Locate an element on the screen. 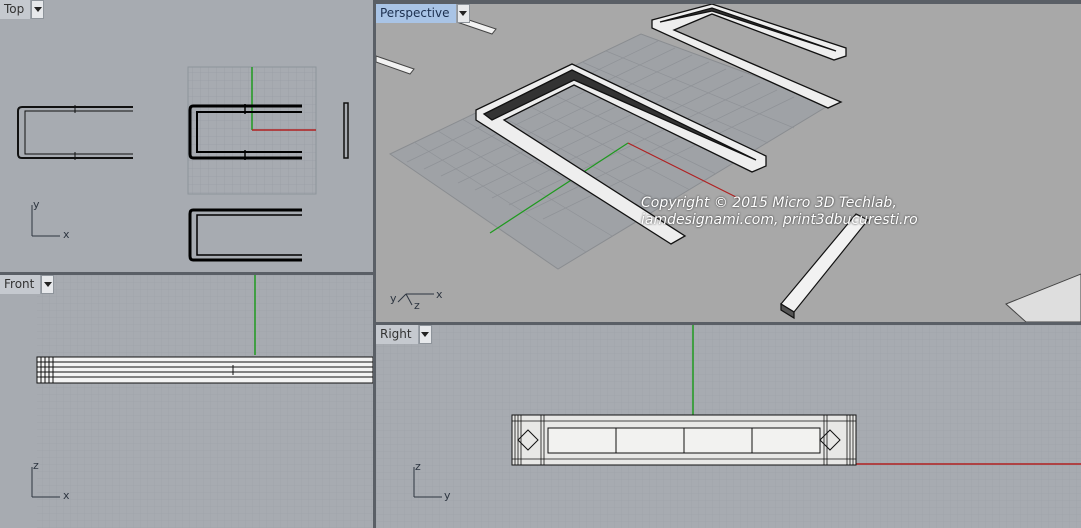  axis-indicator: y z x is located at coordinates (416, 300).